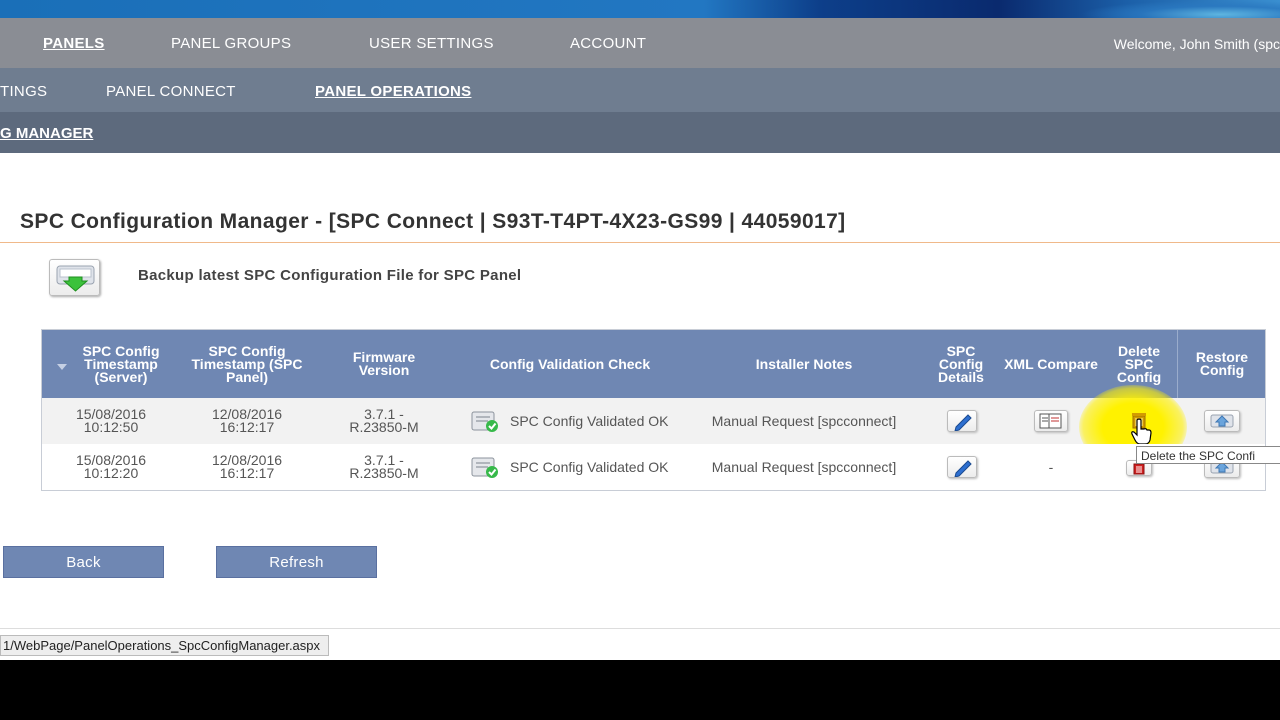  Describe the element at coordinates (961, 363) in the screenshot. I see `col-details: SPC Config Details` at that location.